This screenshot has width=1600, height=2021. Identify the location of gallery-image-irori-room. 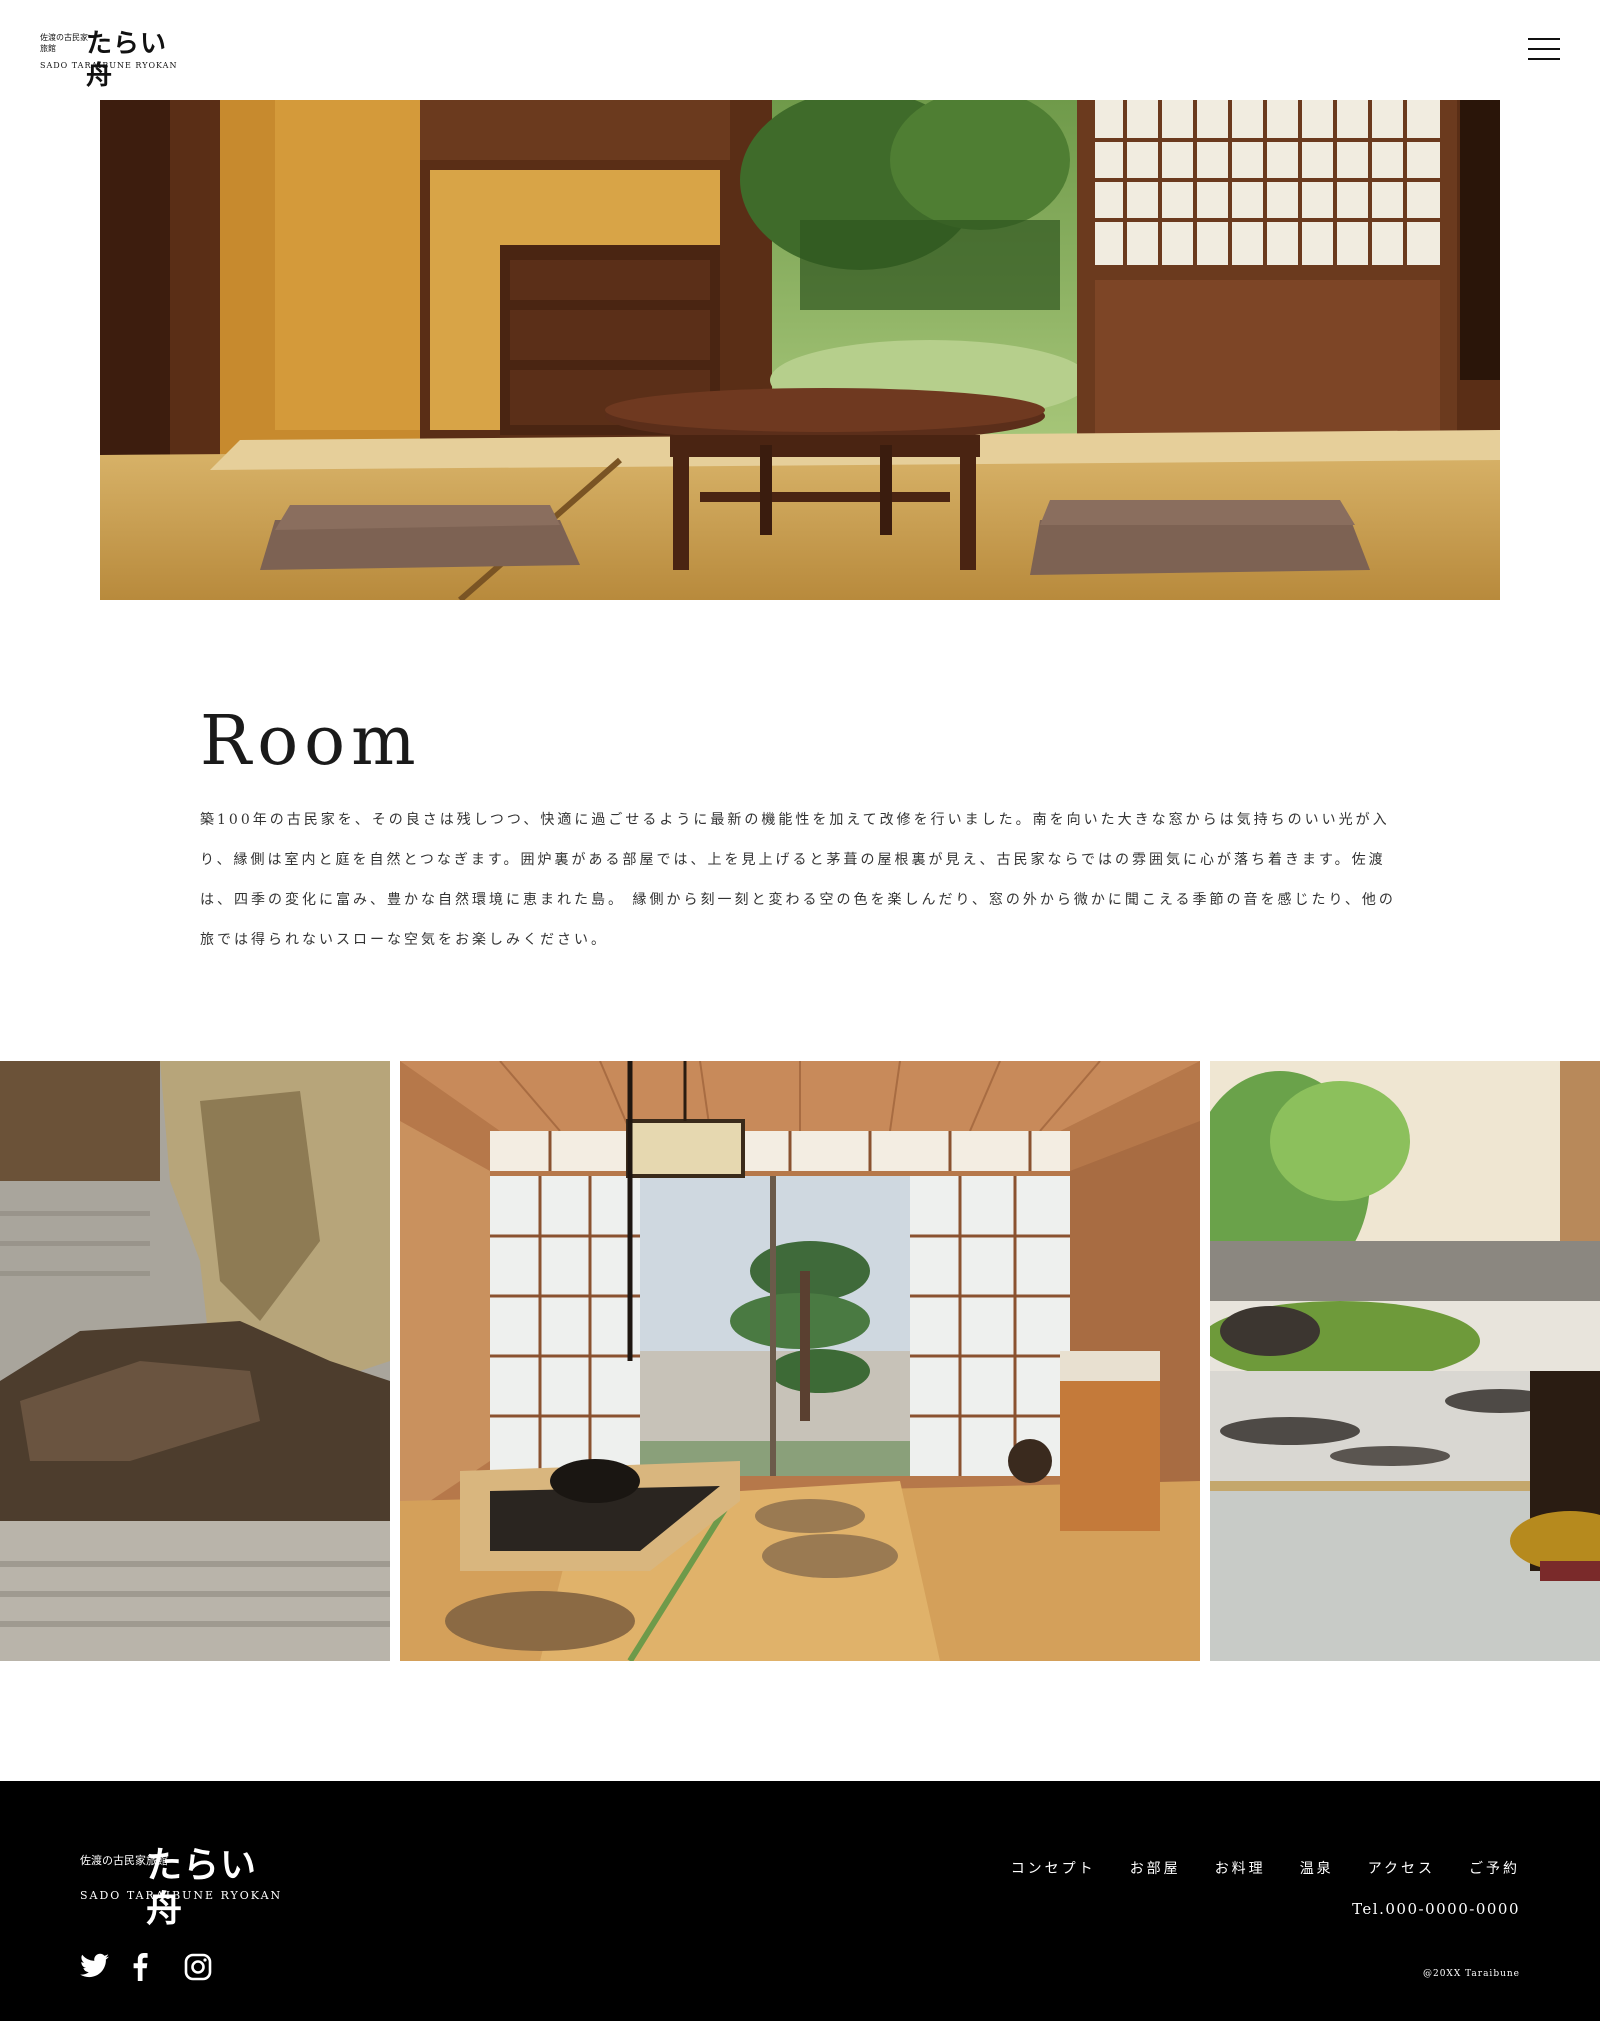
(800, 1361).